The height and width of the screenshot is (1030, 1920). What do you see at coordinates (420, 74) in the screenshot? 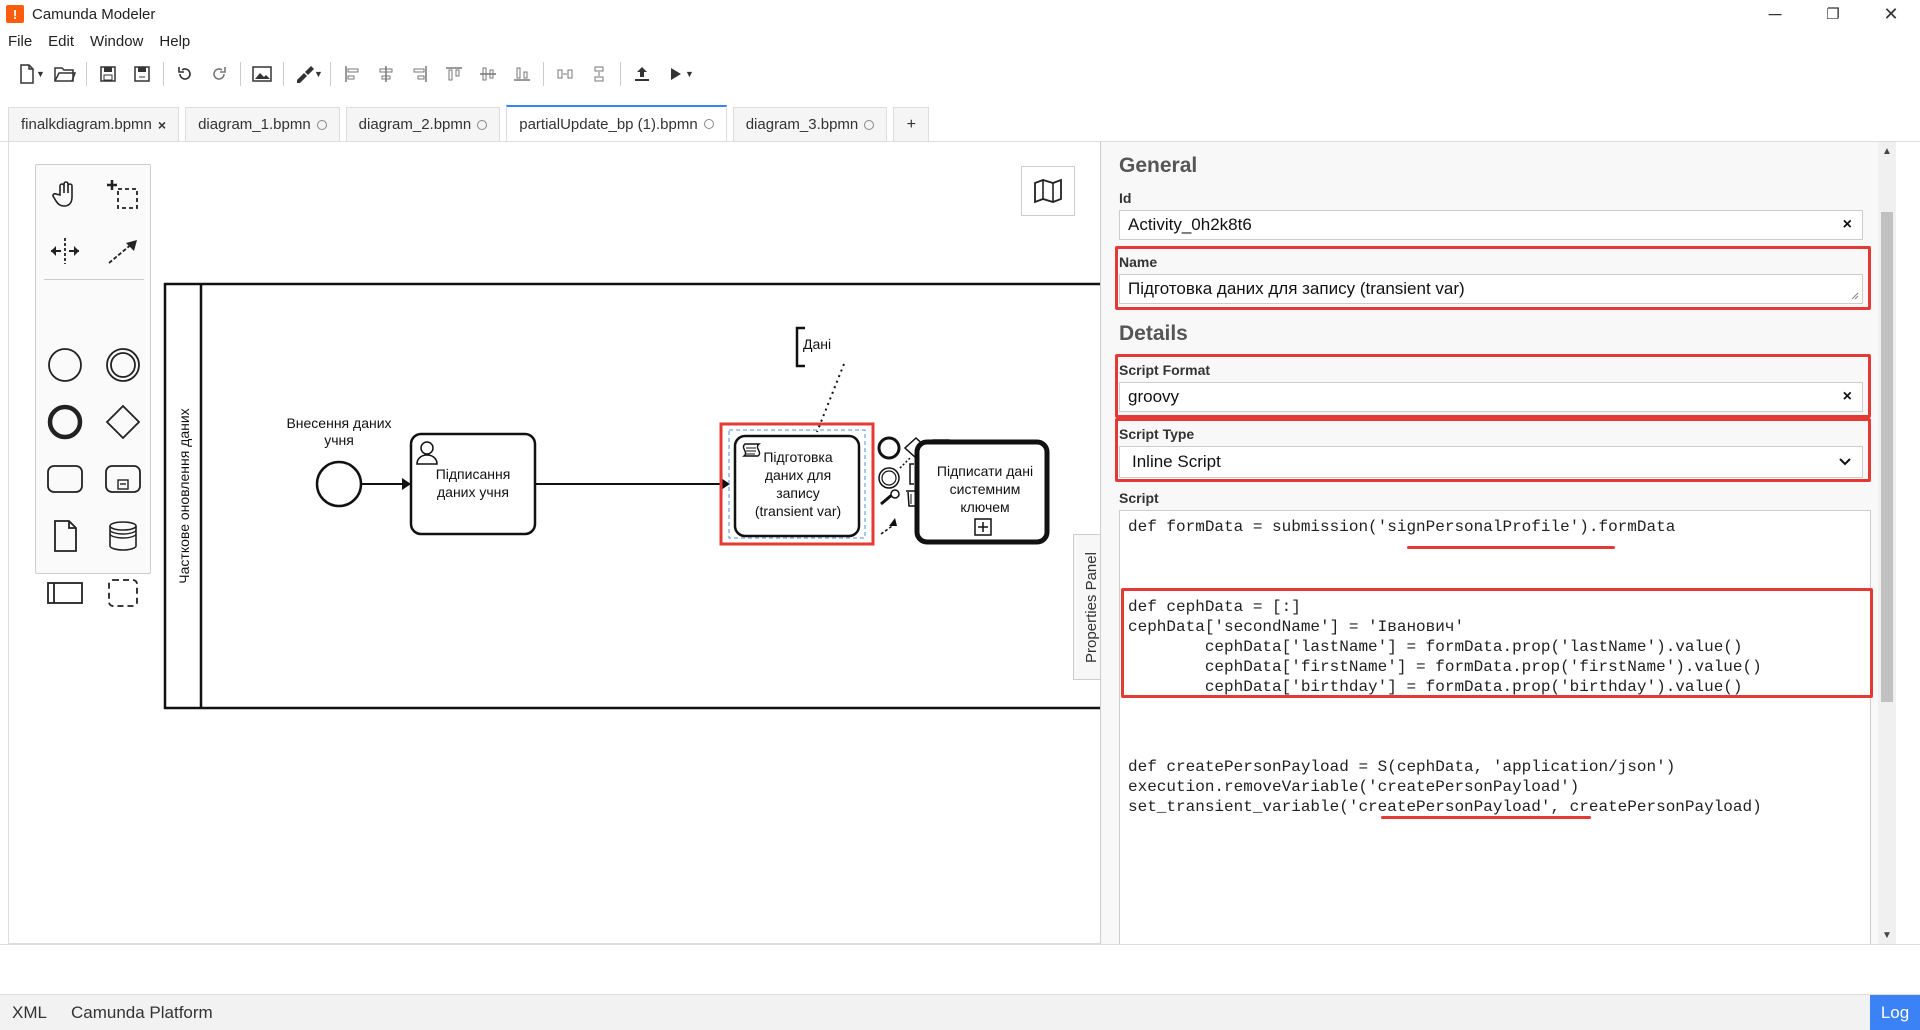
I see `align-right-button` at bounding box center [420, 74].